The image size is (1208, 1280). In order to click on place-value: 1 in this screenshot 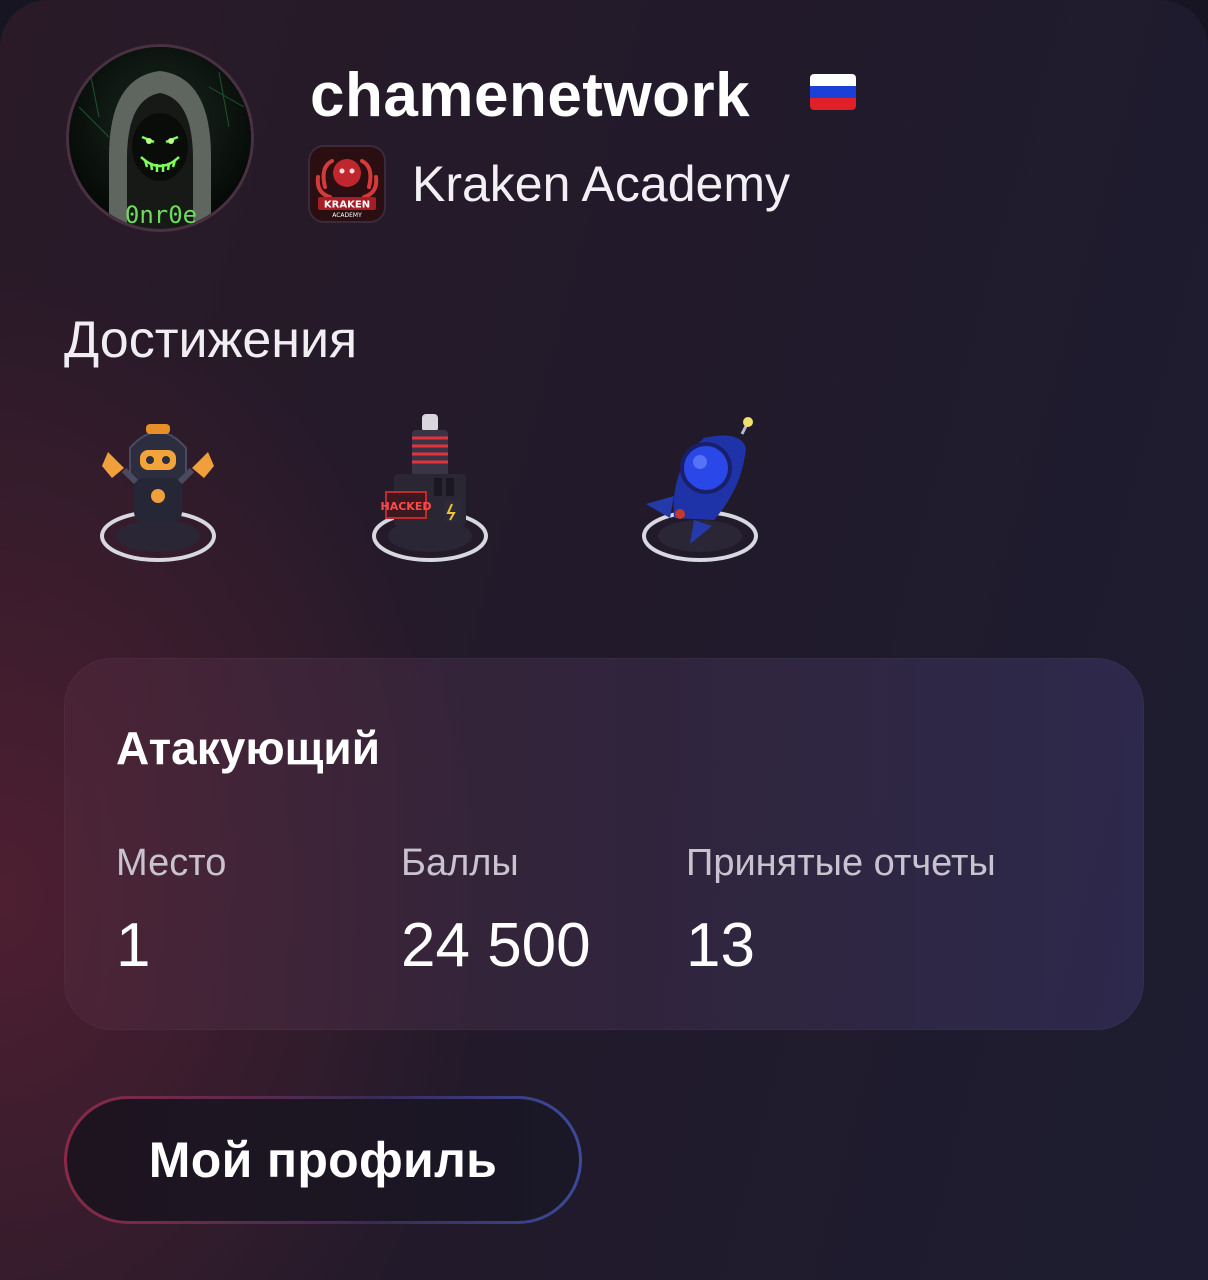, I will do `click(133, 945)`.